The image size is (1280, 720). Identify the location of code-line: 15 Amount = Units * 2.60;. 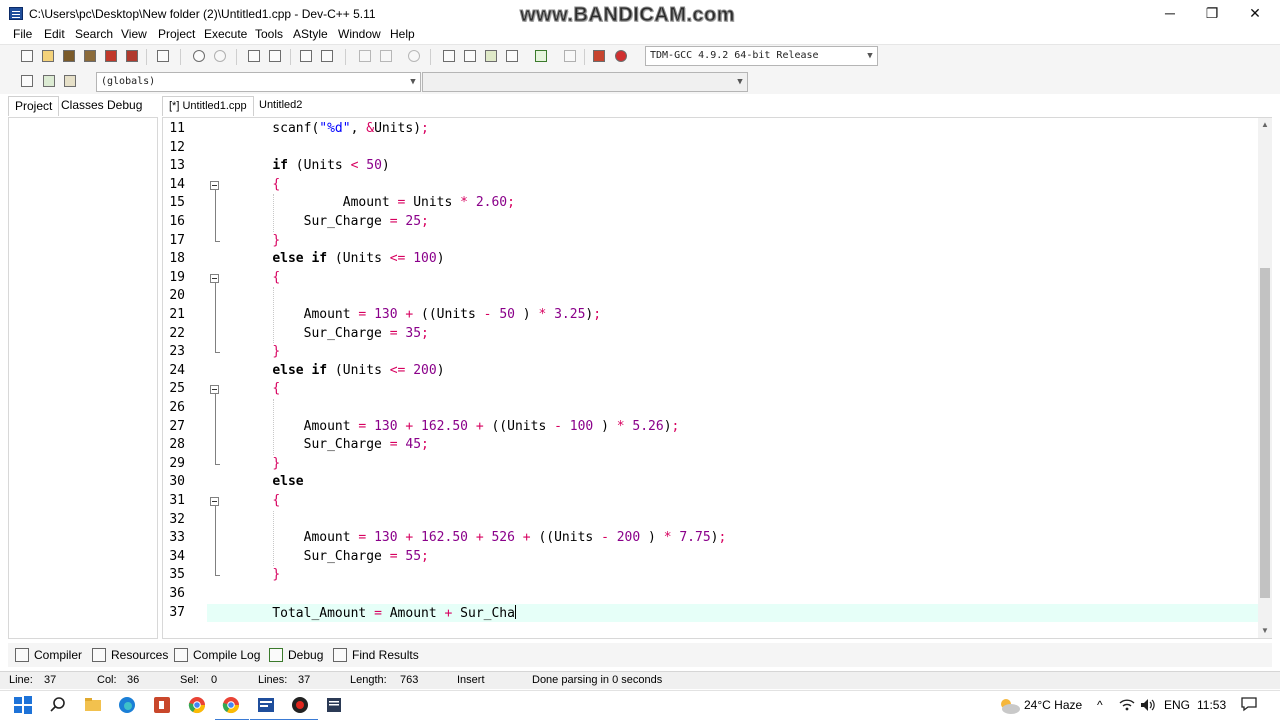
(715, 203).